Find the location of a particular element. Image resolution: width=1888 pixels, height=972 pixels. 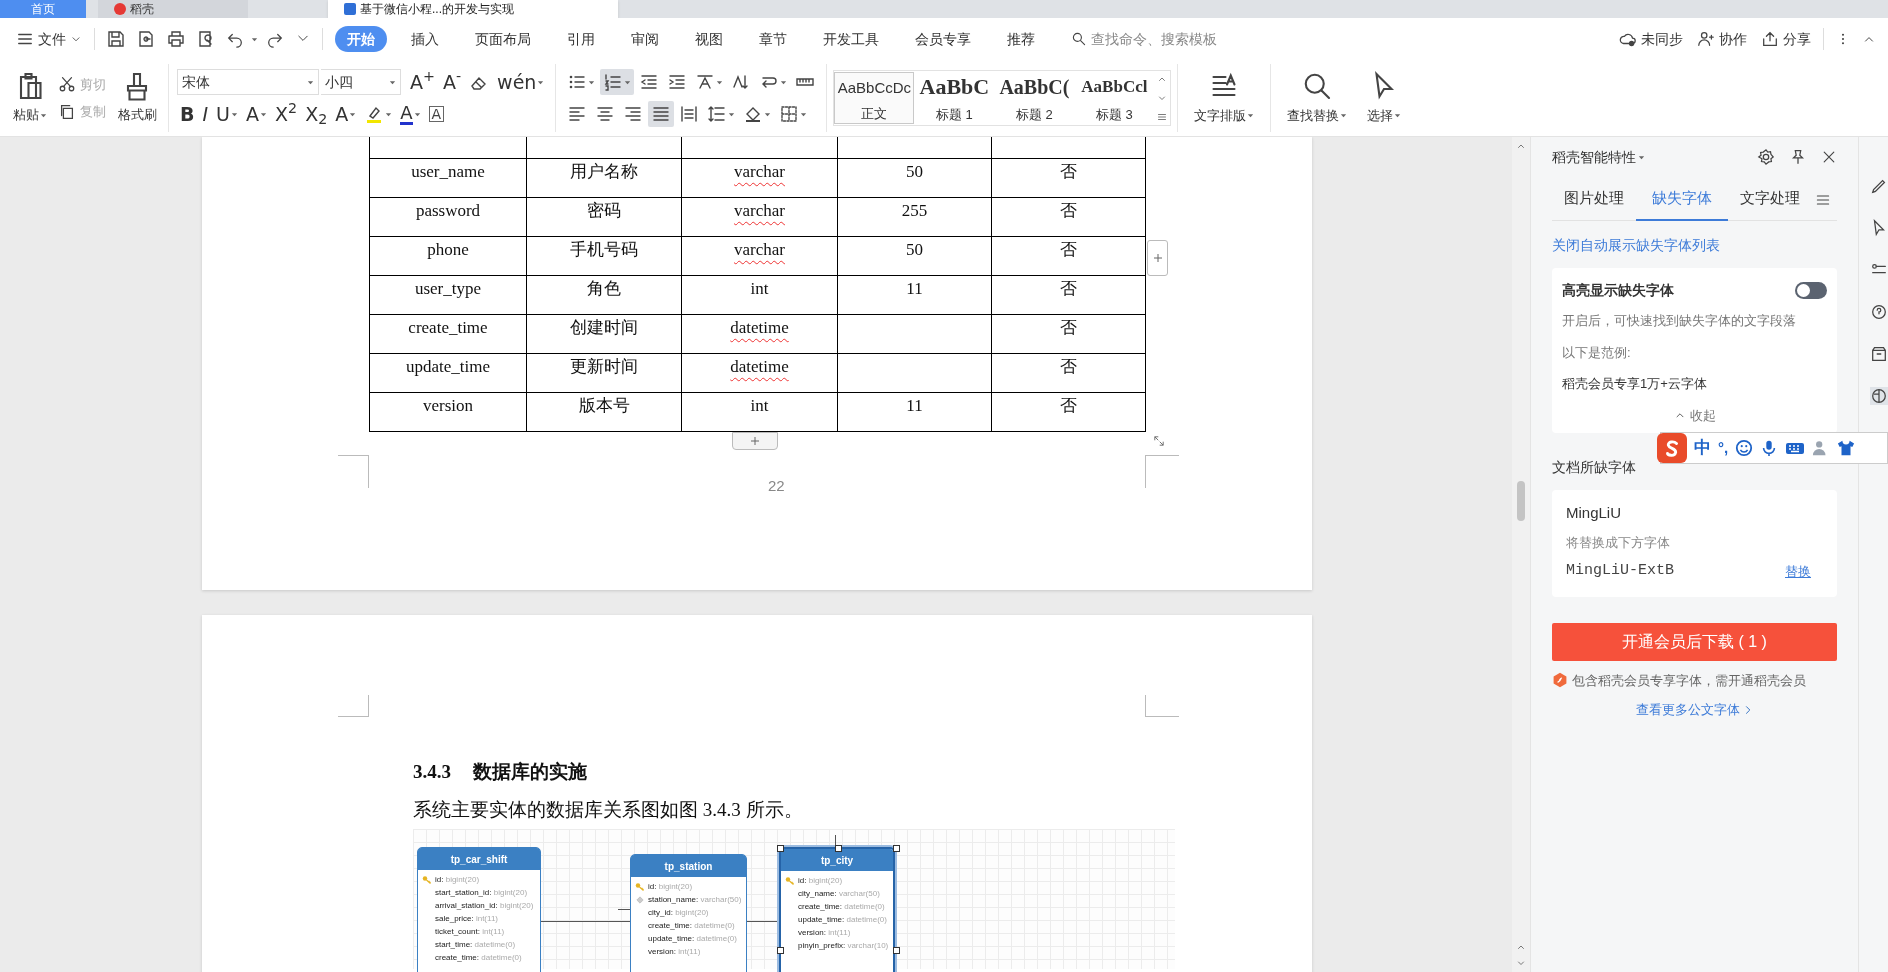

ribbon-tab: 页面布局 is located at coordinates (503, 39).